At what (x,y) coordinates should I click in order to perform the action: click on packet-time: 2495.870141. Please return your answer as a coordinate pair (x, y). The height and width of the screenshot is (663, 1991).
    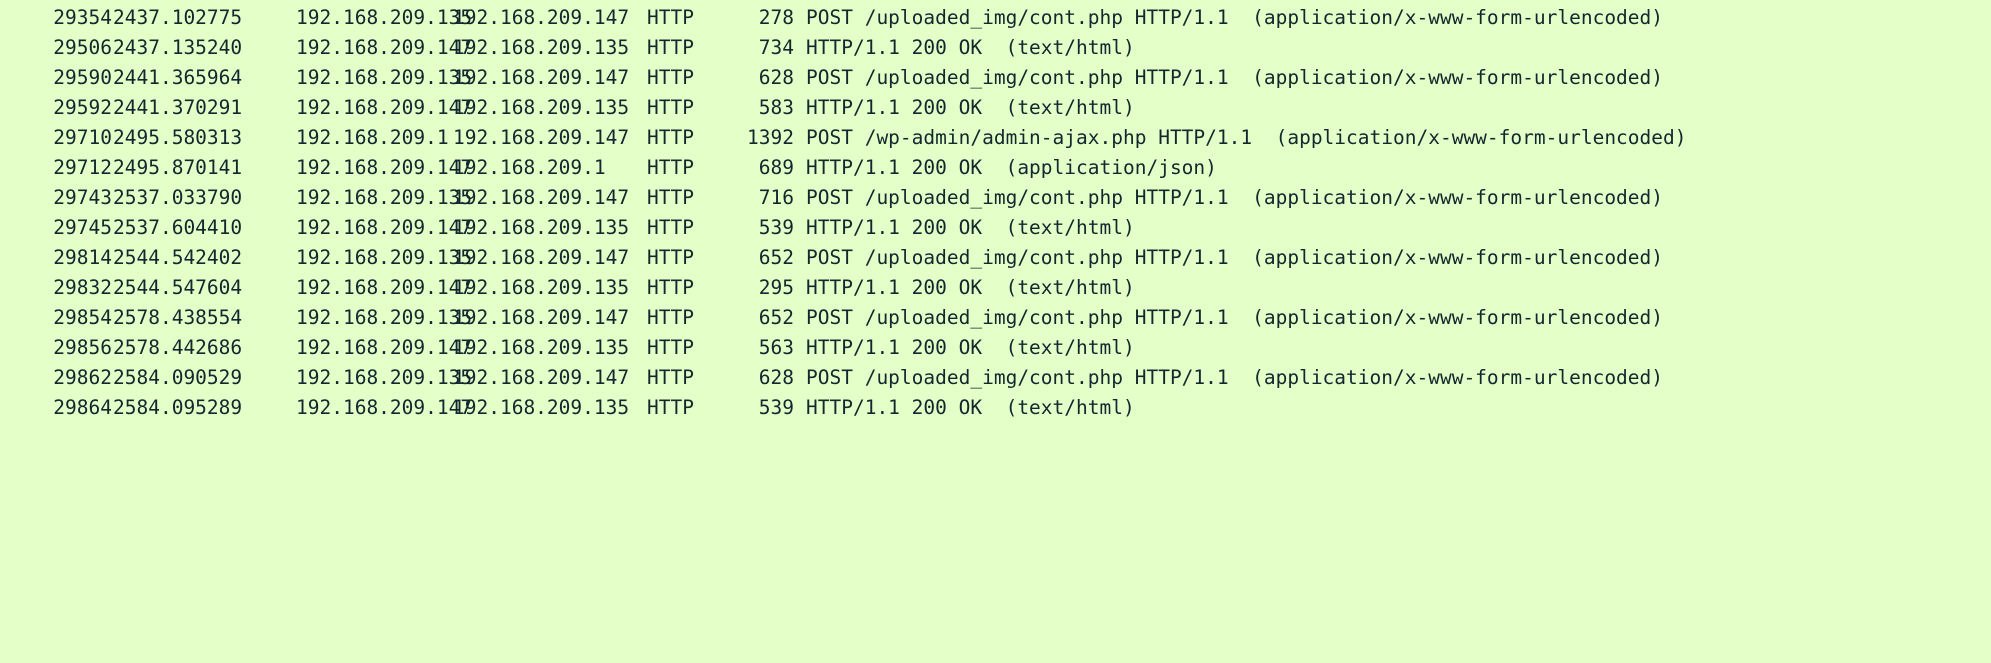
    Looking at the image, I should click on (178, 167).